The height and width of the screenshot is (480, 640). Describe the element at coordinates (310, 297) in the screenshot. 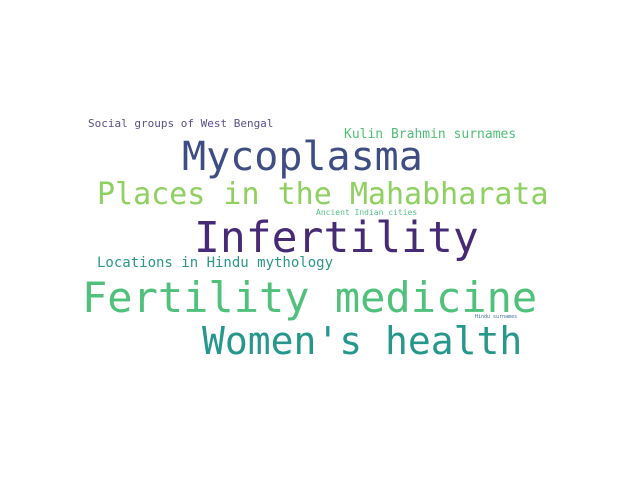

I see `word-fertility-medicine: Fertility medicine` at that location.